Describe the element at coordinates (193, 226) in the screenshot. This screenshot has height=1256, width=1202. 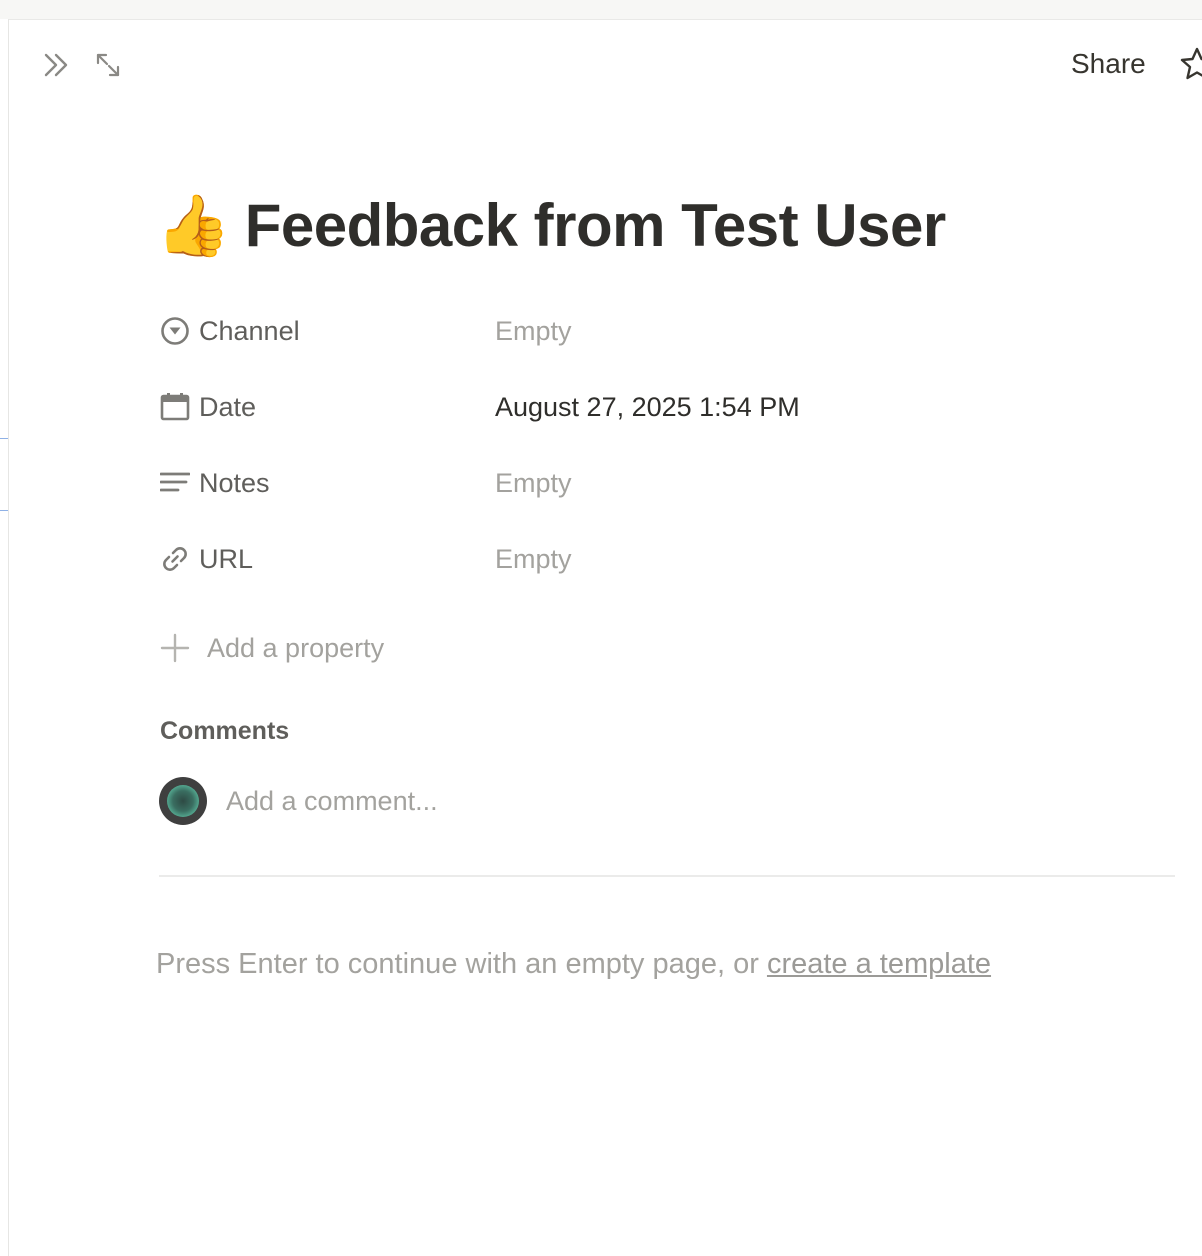
I see `thumbs-up-icon: 👍` at that location.